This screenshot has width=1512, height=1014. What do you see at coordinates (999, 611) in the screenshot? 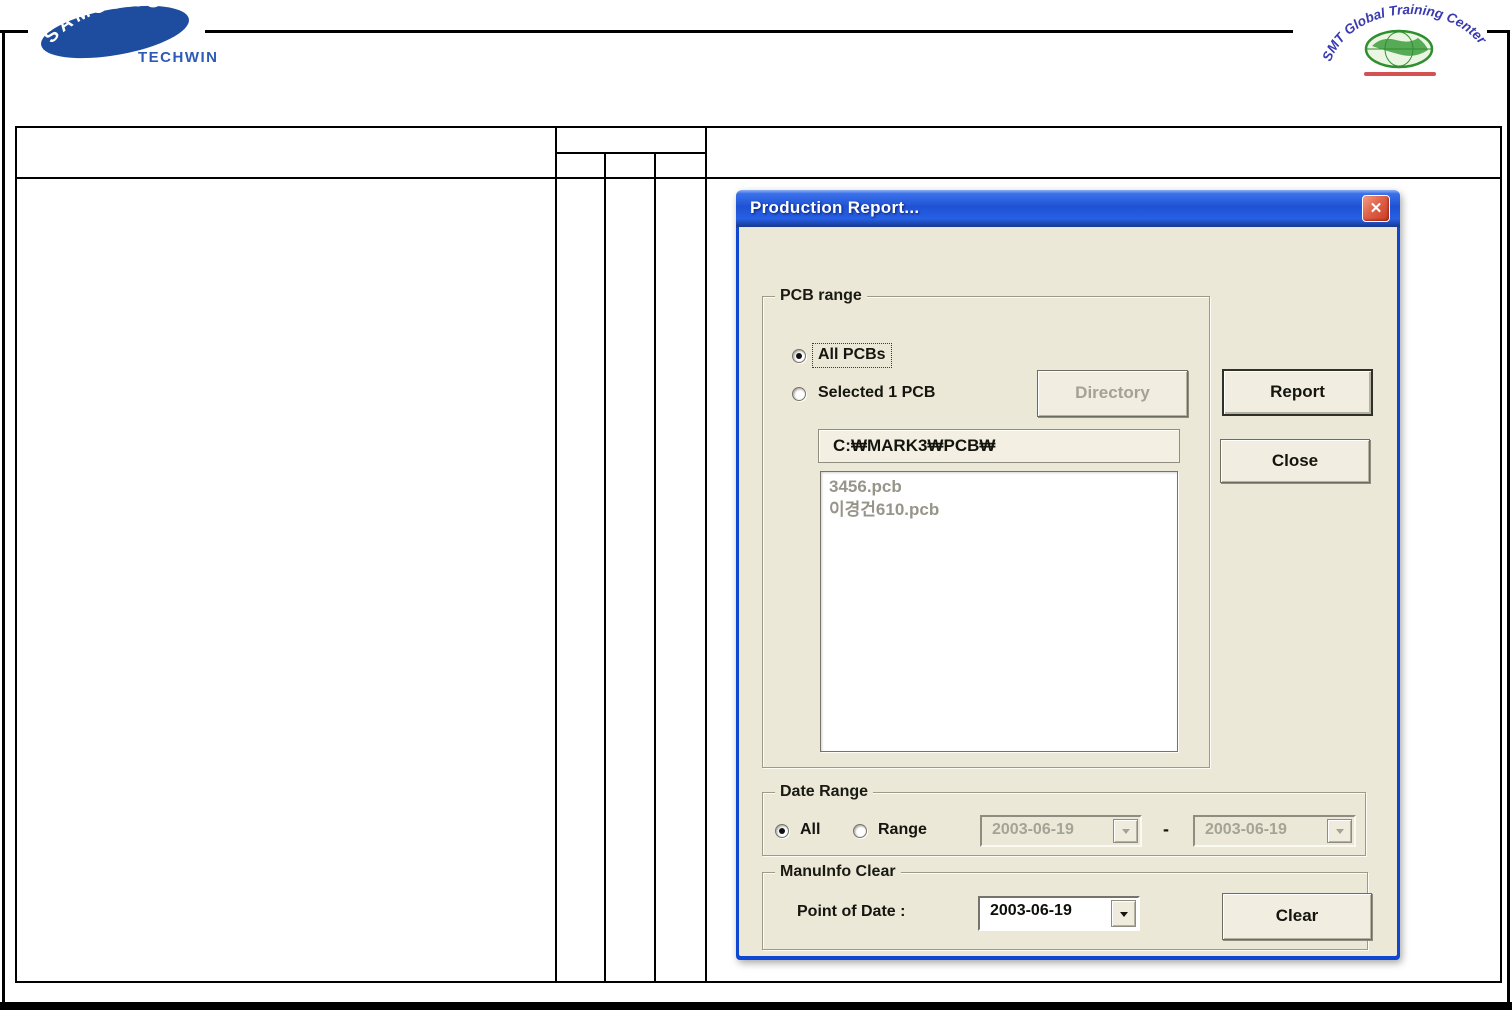
I see `pcb-file-listbox: 3456.pcb 이경건610.pcb` at bounding box center [999, 611].